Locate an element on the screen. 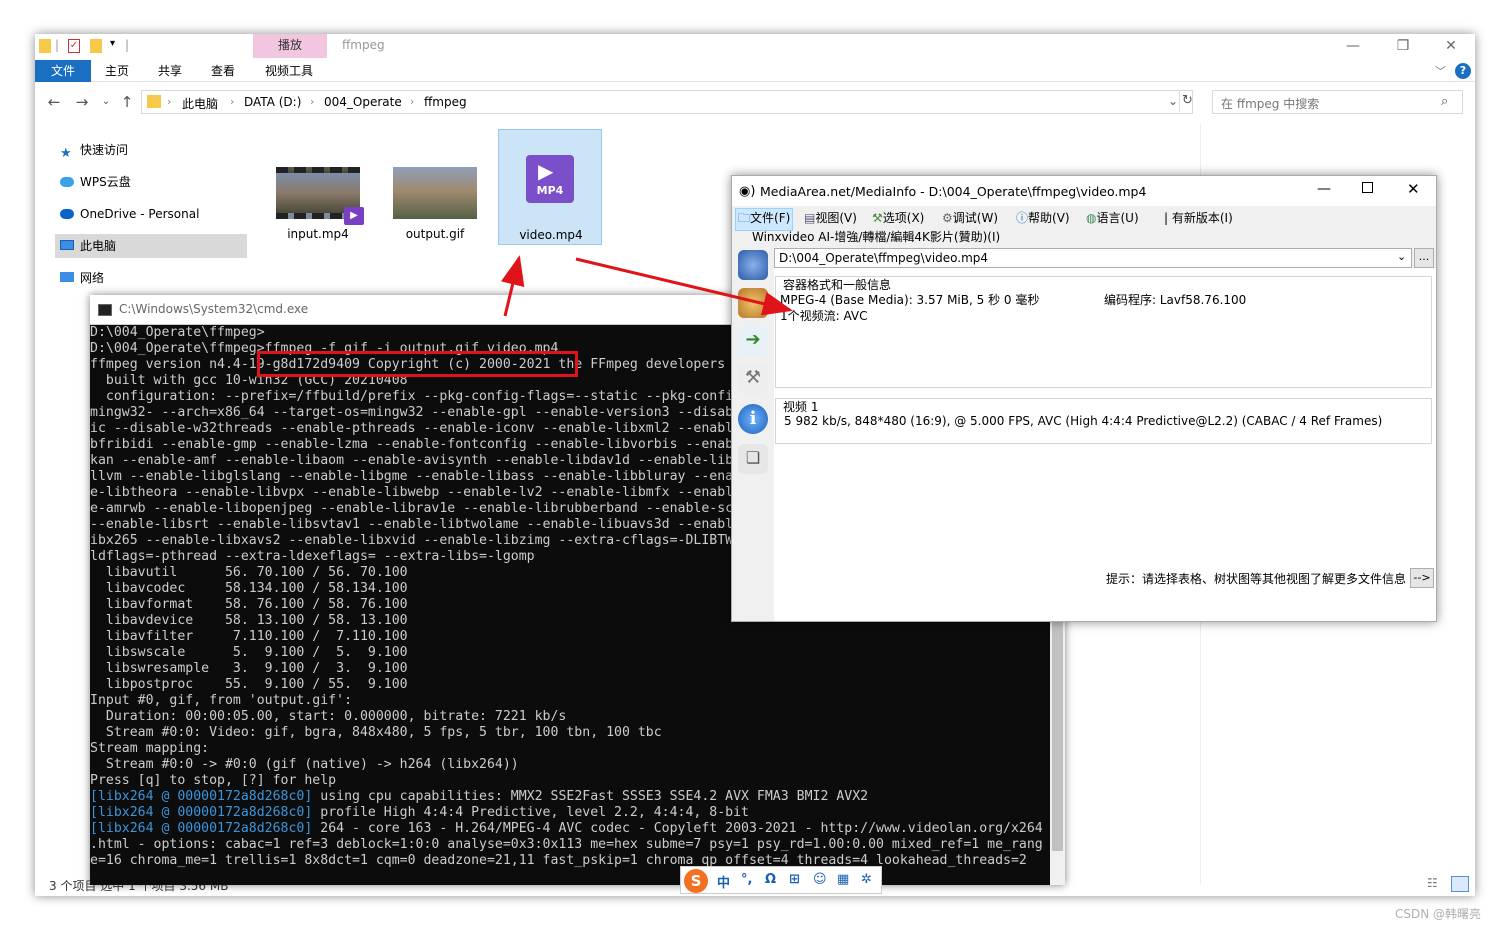  knowledge-base-icon: ❏ is located at coordinates (753, 459).